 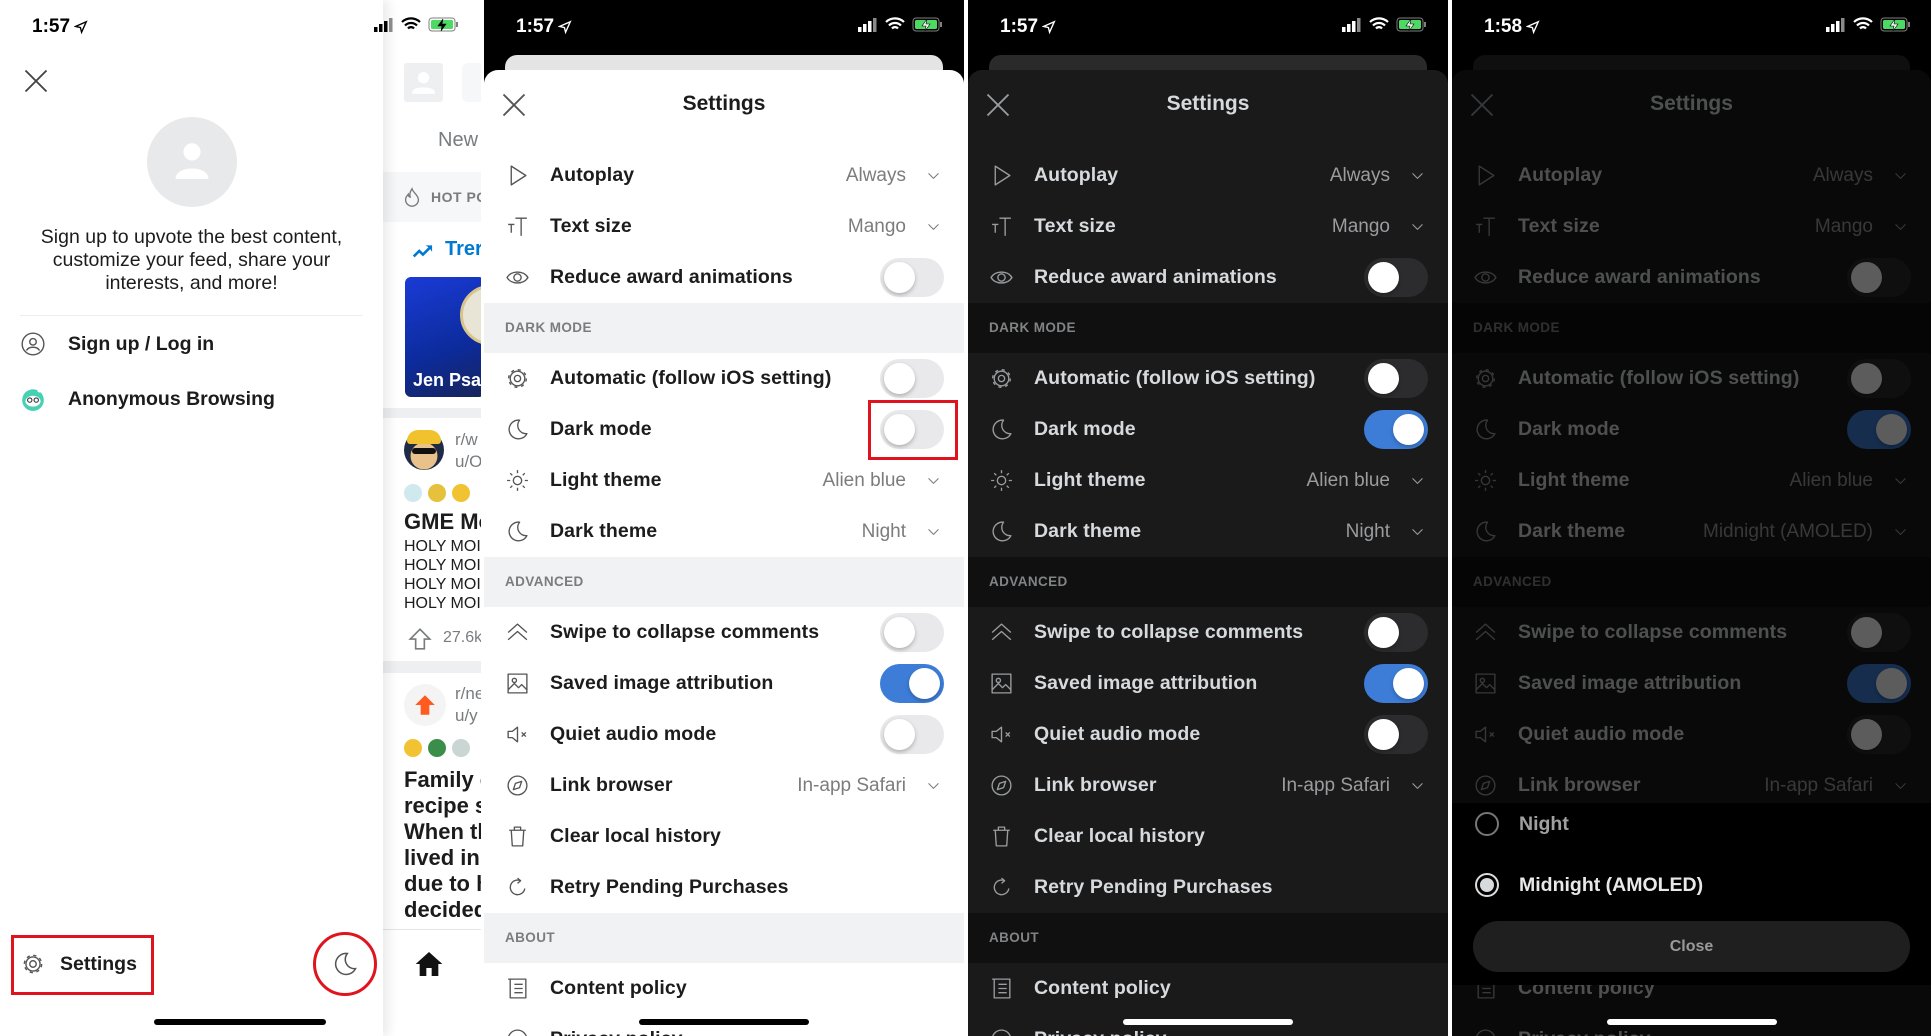 What do you see at coordinates (466, 440) in the screenshot?
I see `post1-subreddit: r/w` at bounding box center [466, 440].